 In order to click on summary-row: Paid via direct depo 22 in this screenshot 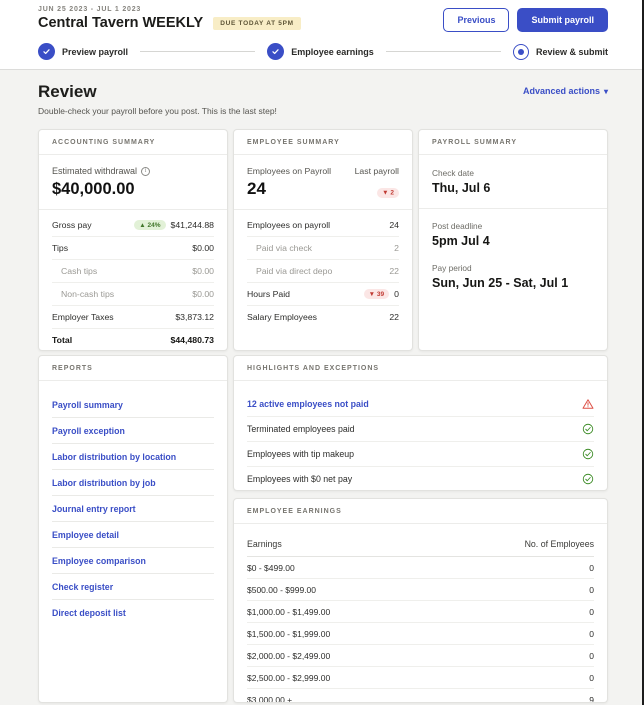, I will do `click(323, 271)`.